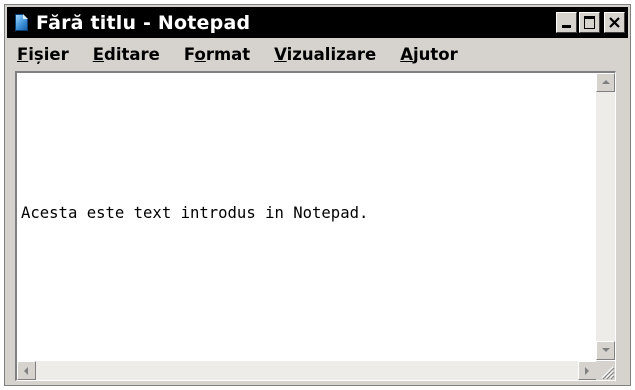 Image resolution: width=635 pixels, height=390 pixels. I want to click on window-controls, so click(590, 22).